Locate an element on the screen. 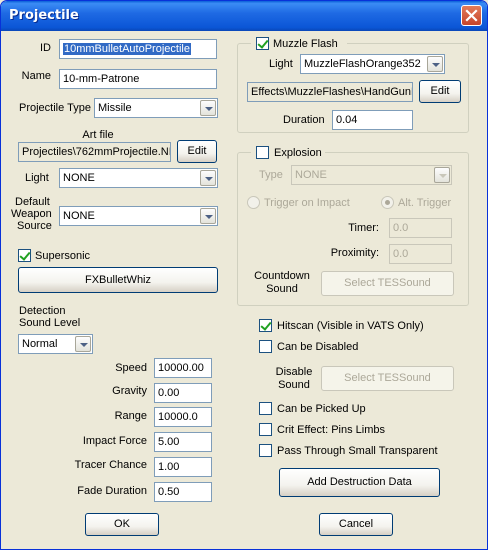  muzzle-light-select: MuzzleFlashOrange352 is located at coordinates (372, 64).